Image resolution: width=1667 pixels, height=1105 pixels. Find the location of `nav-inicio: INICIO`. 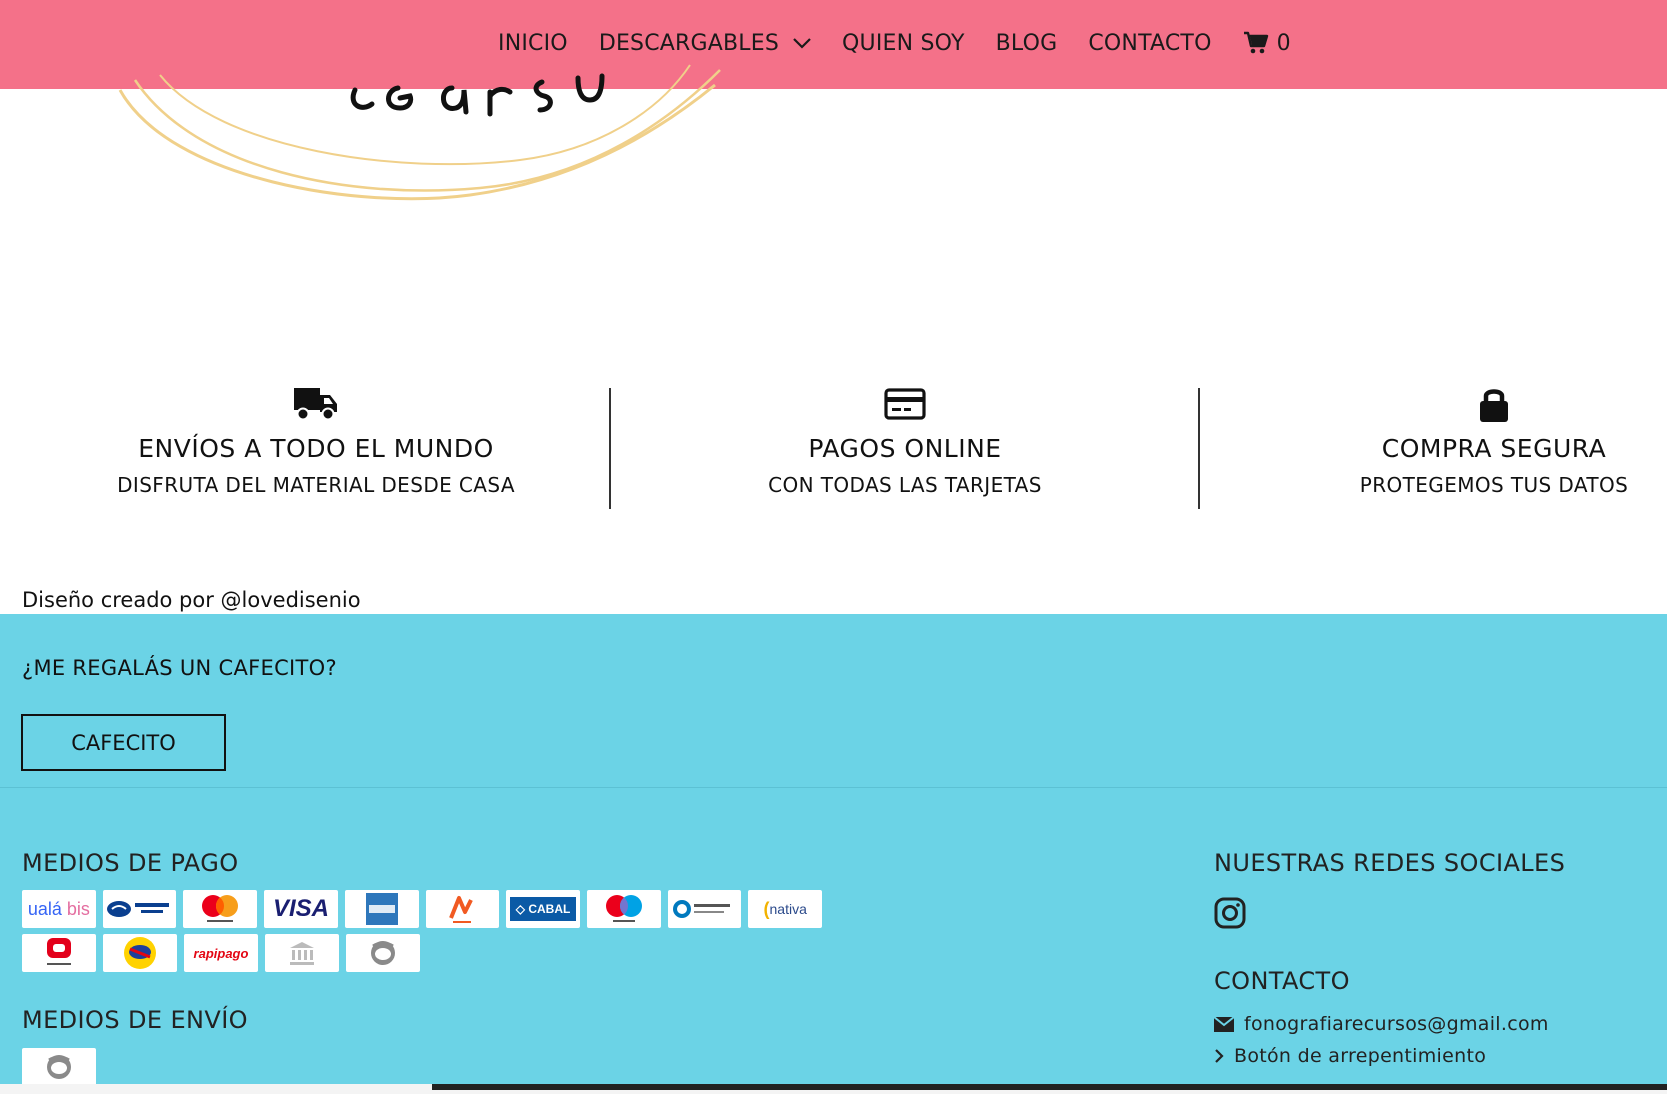

nav-inicio: INICIO is located at coordinates (533, 43).